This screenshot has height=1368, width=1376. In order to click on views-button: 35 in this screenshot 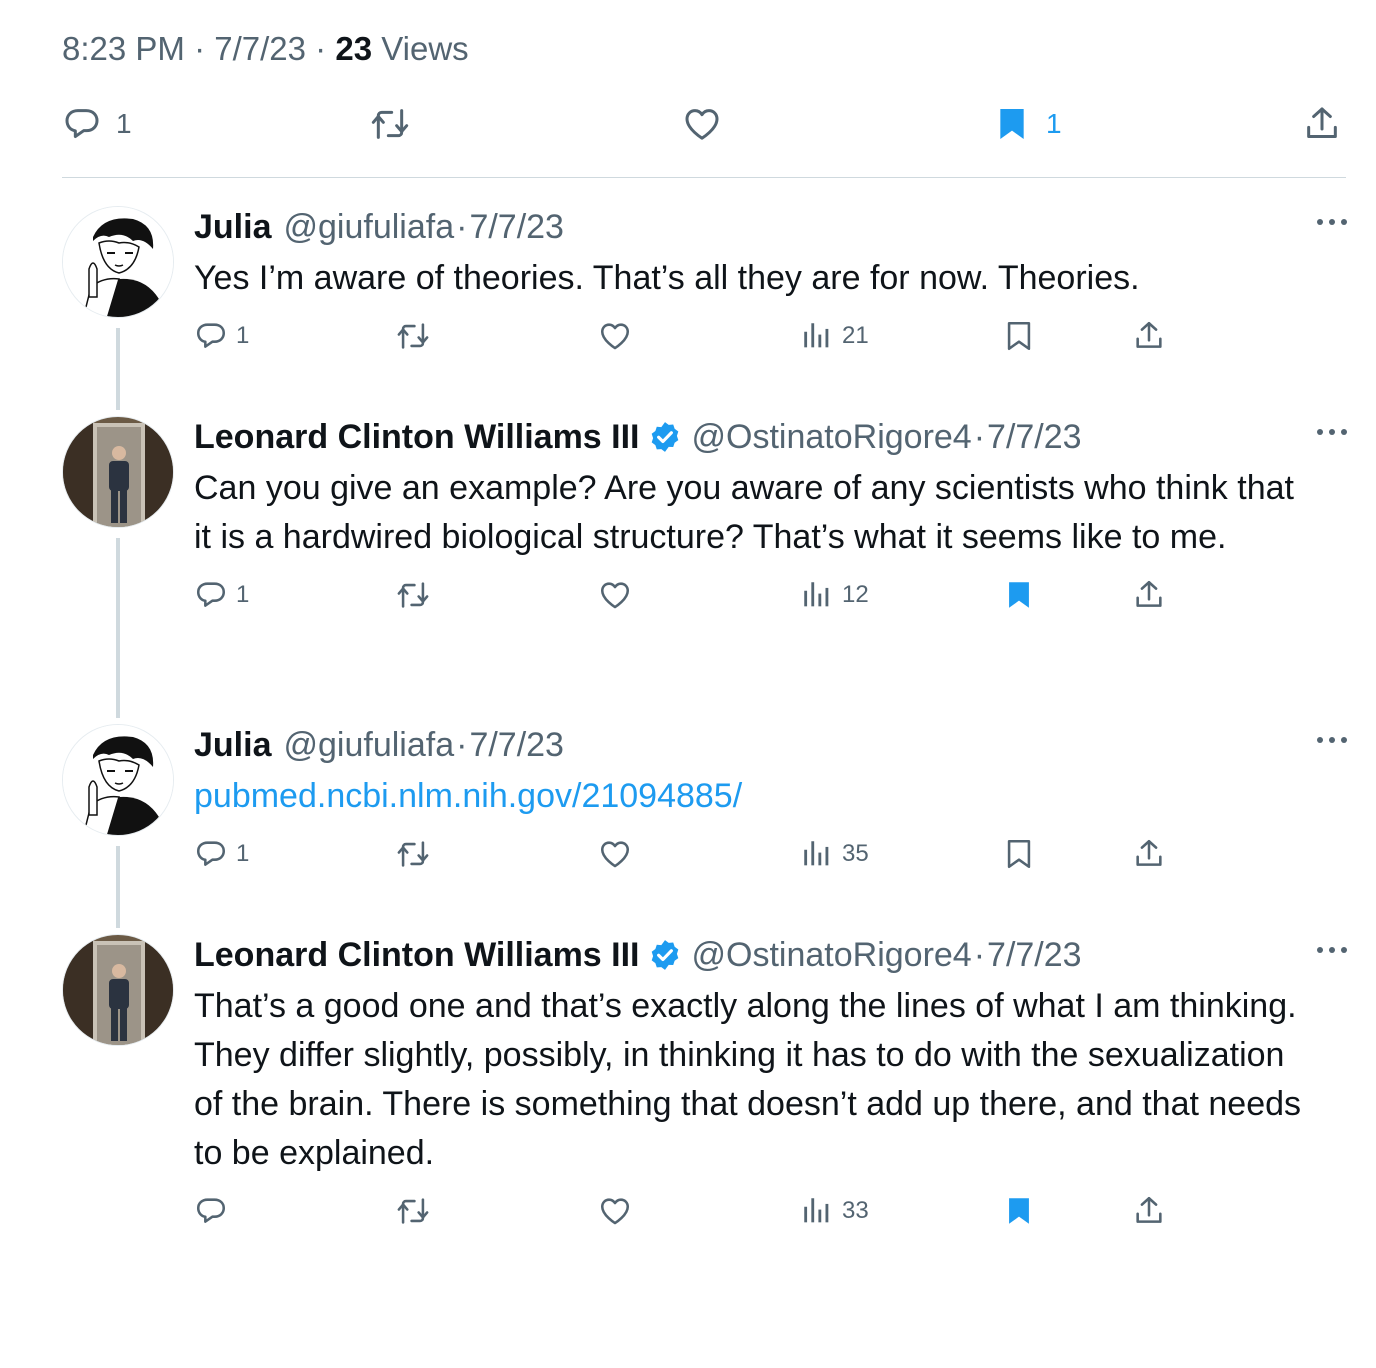, I will do `click(834, 854)`.